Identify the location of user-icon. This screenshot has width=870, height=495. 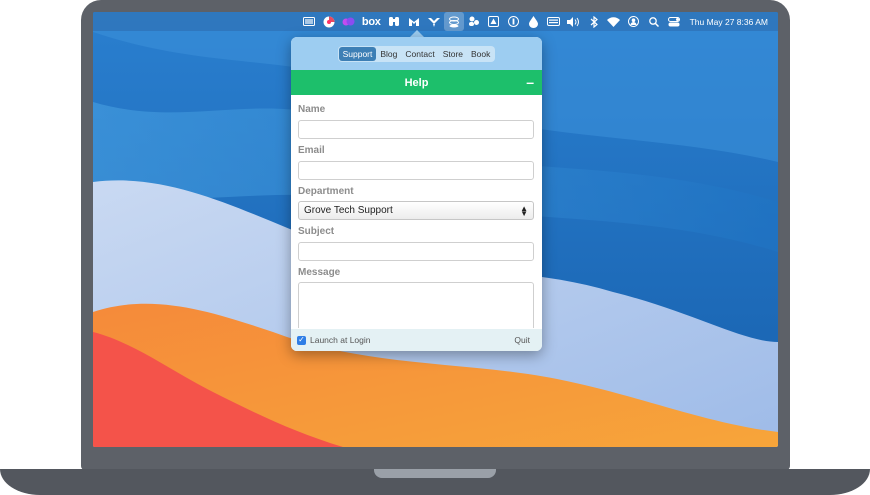
(634, 21).